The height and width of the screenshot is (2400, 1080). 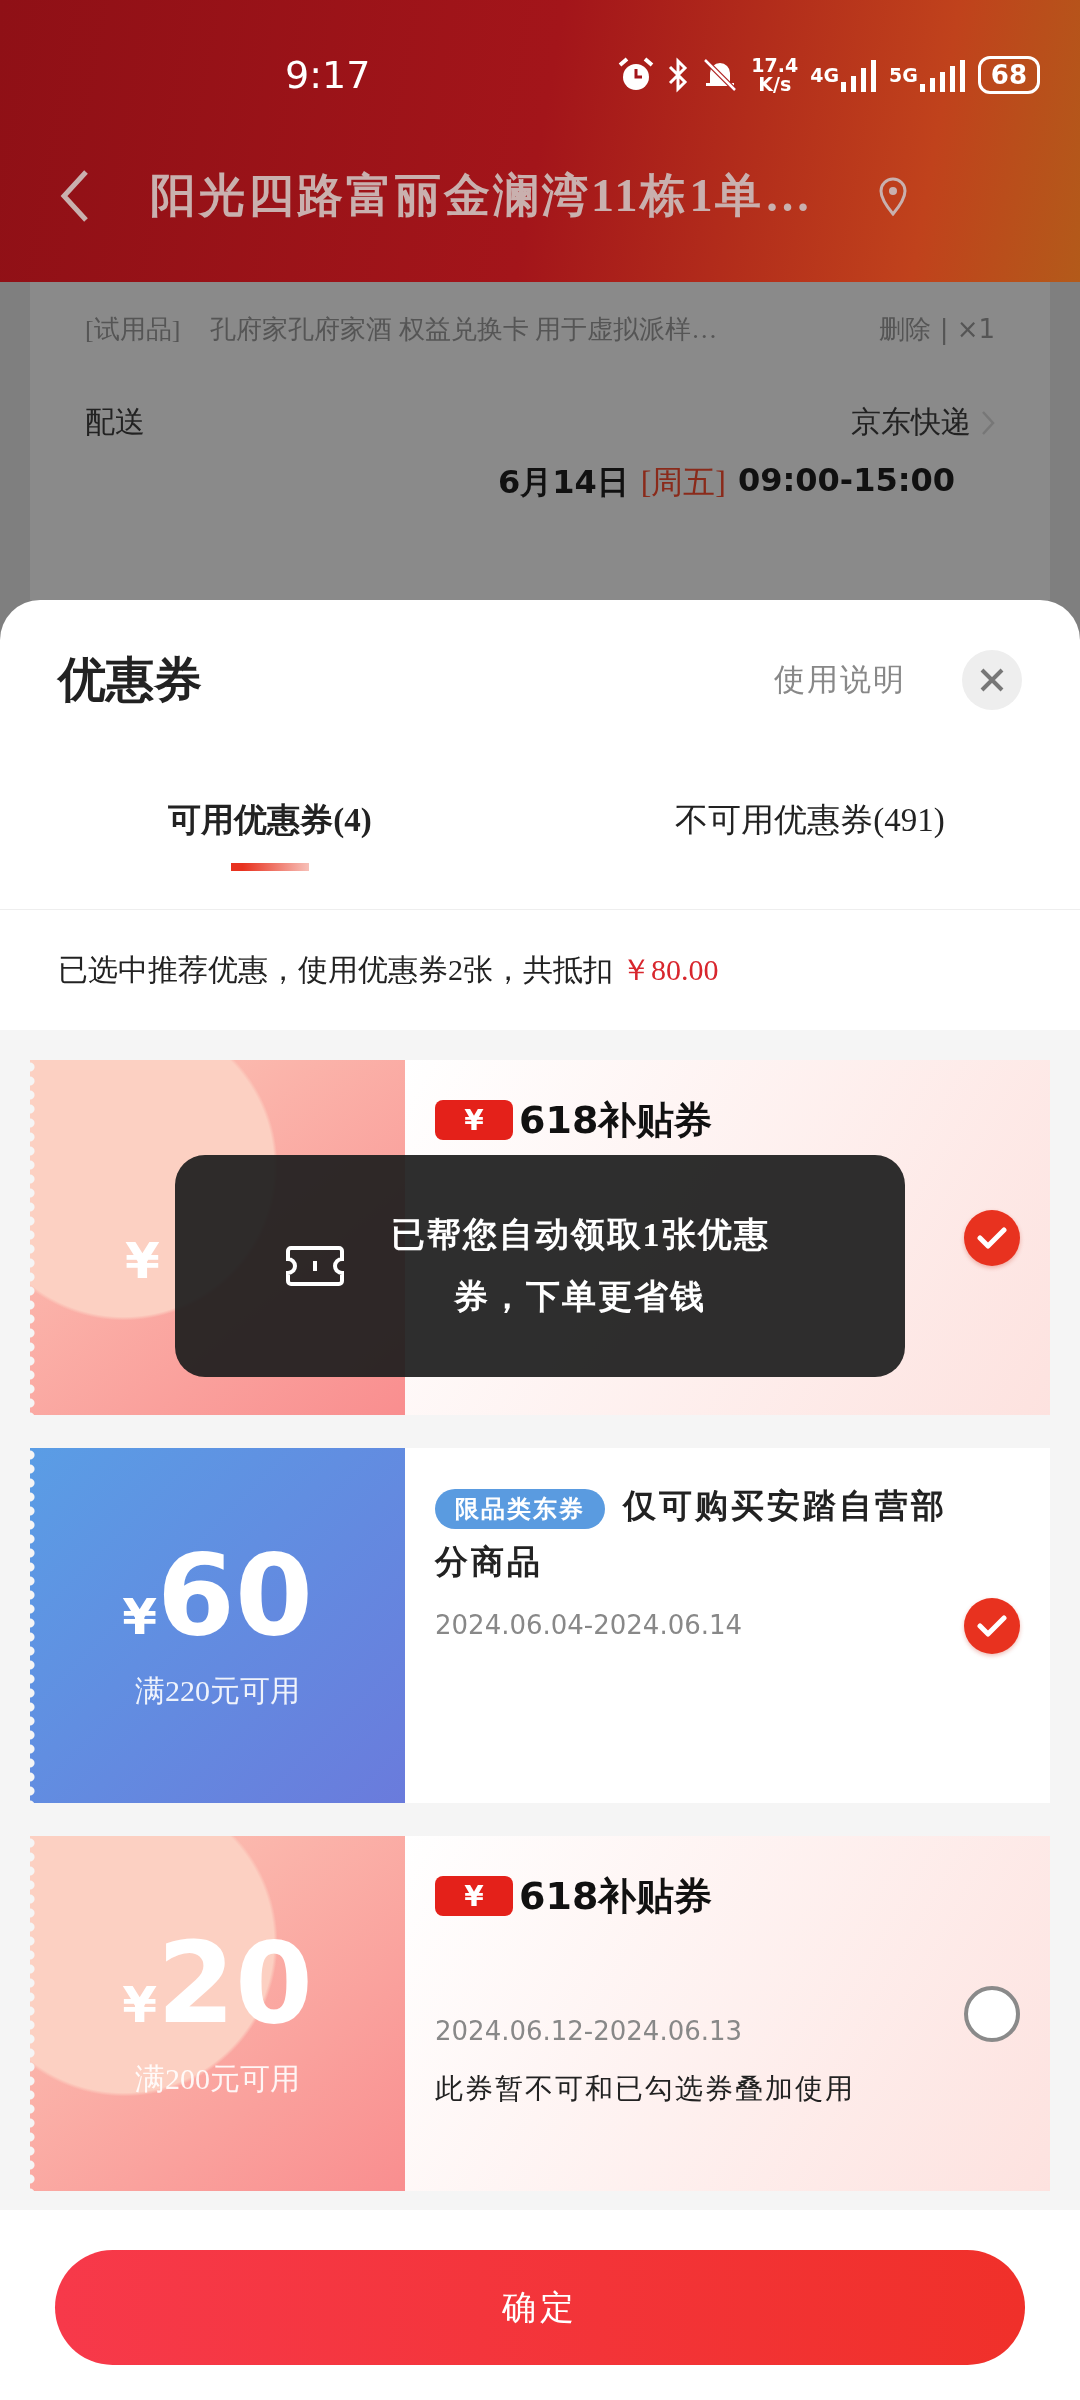 I want to click on delivery-label: 配送, so click(x=115, y=422).